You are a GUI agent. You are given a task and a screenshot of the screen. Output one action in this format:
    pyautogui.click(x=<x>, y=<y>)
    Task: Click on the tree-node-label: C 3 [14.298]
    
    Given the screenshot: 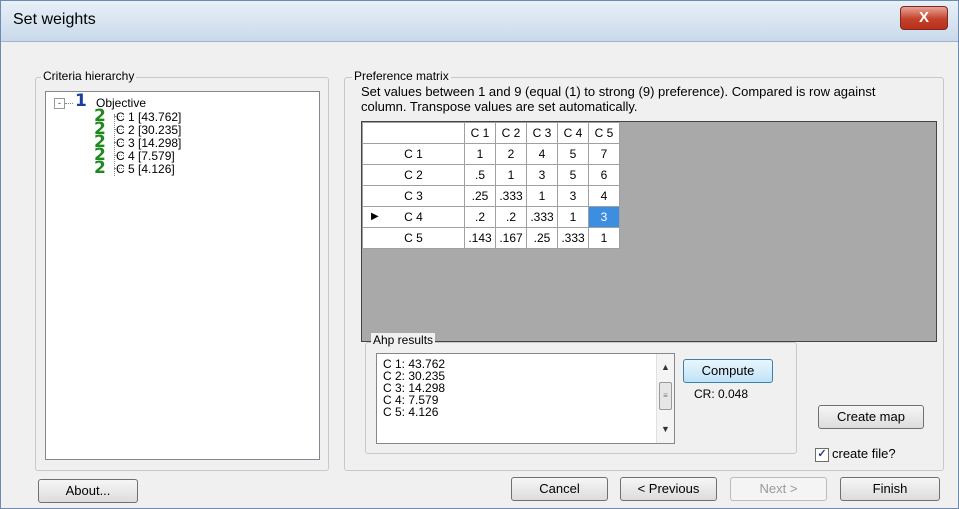 What is the action you would take?
    pyautogui.click(x=149, y=143)
    